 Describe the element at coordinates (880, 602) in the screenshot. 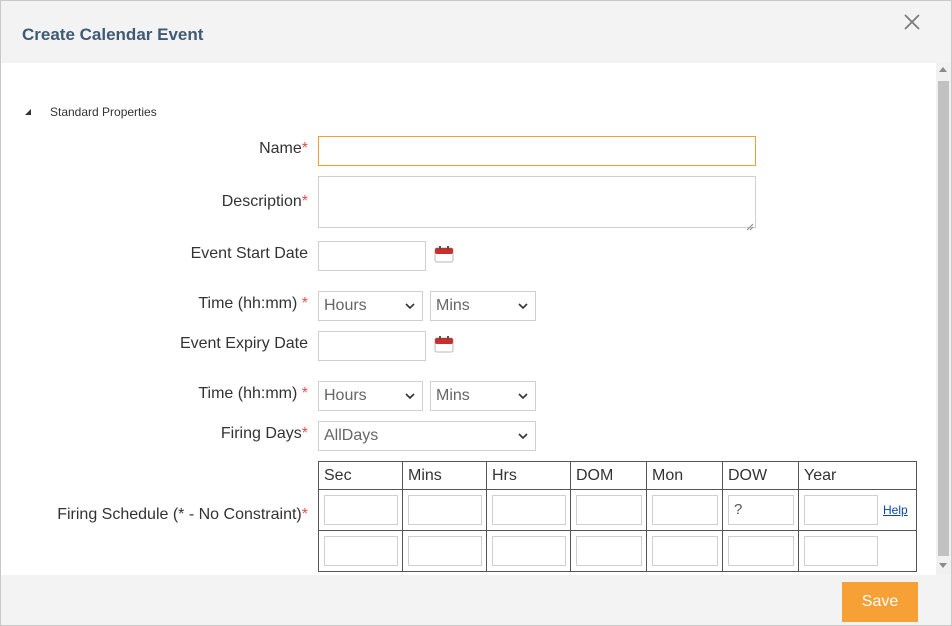

I see `save-button: Save` at that location.